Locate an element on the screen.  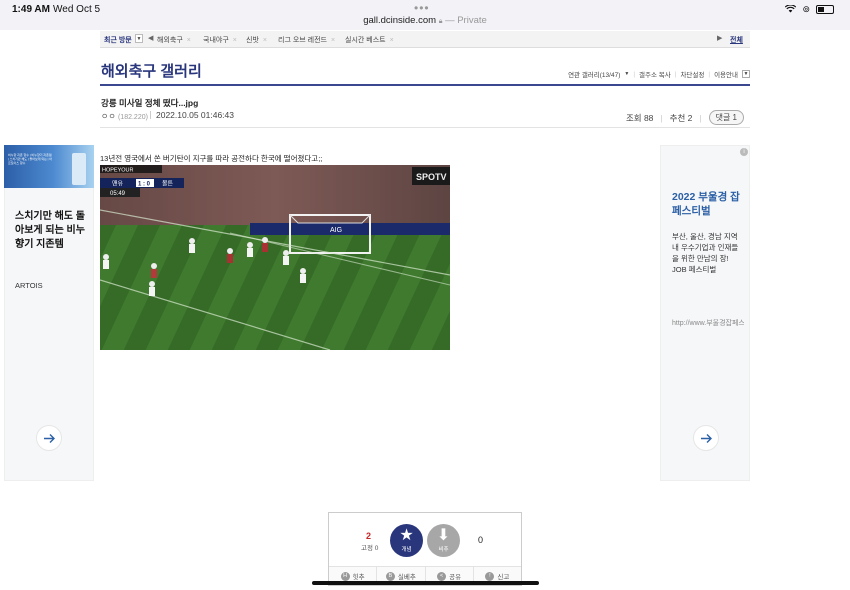
post-stats: 조회 88 | 추천 2 | 댓글 1 is located at coordinates (685, 117).